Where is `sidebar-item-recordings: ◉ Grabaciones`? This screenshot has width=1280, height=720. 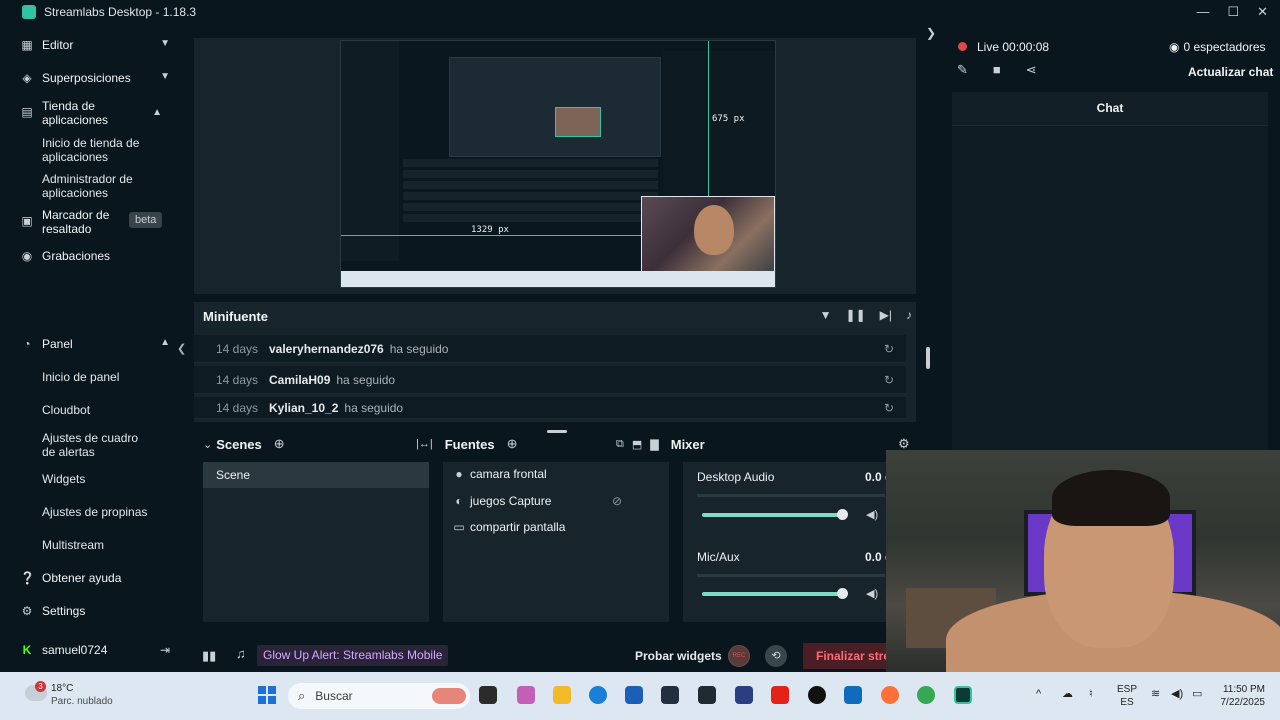
sidebar-item-recordings: ◉ Grabaciones is located at coordinates (95, 256).